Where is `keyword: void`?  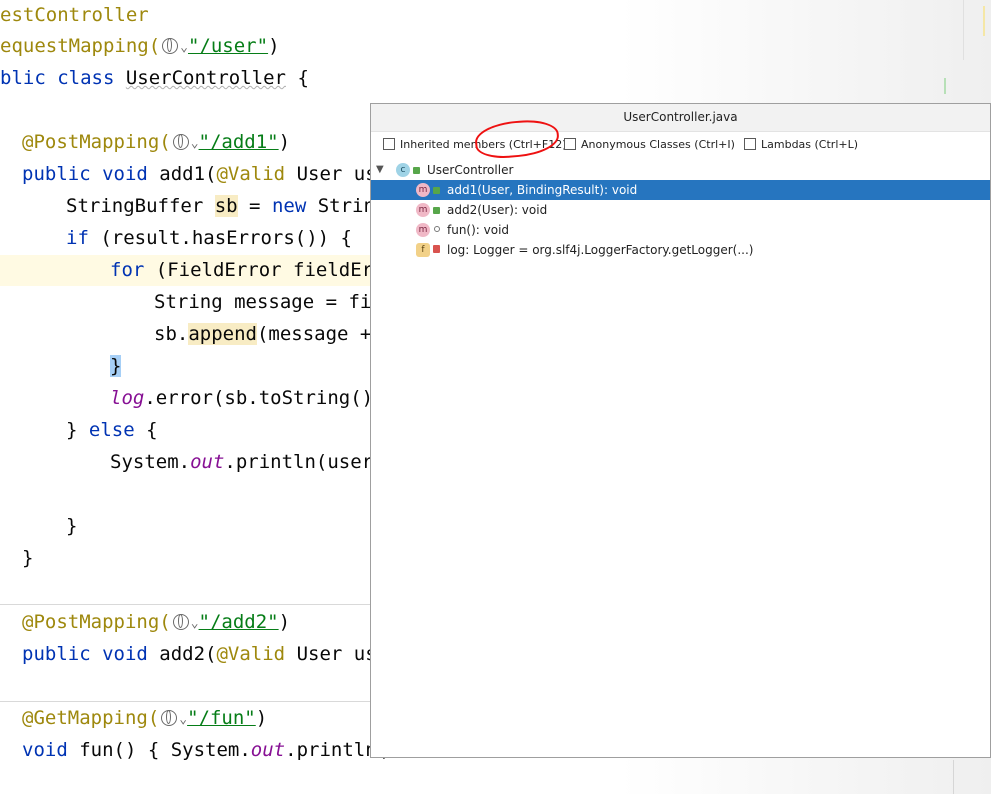
keyword: void is located at coordinates (51, 750).